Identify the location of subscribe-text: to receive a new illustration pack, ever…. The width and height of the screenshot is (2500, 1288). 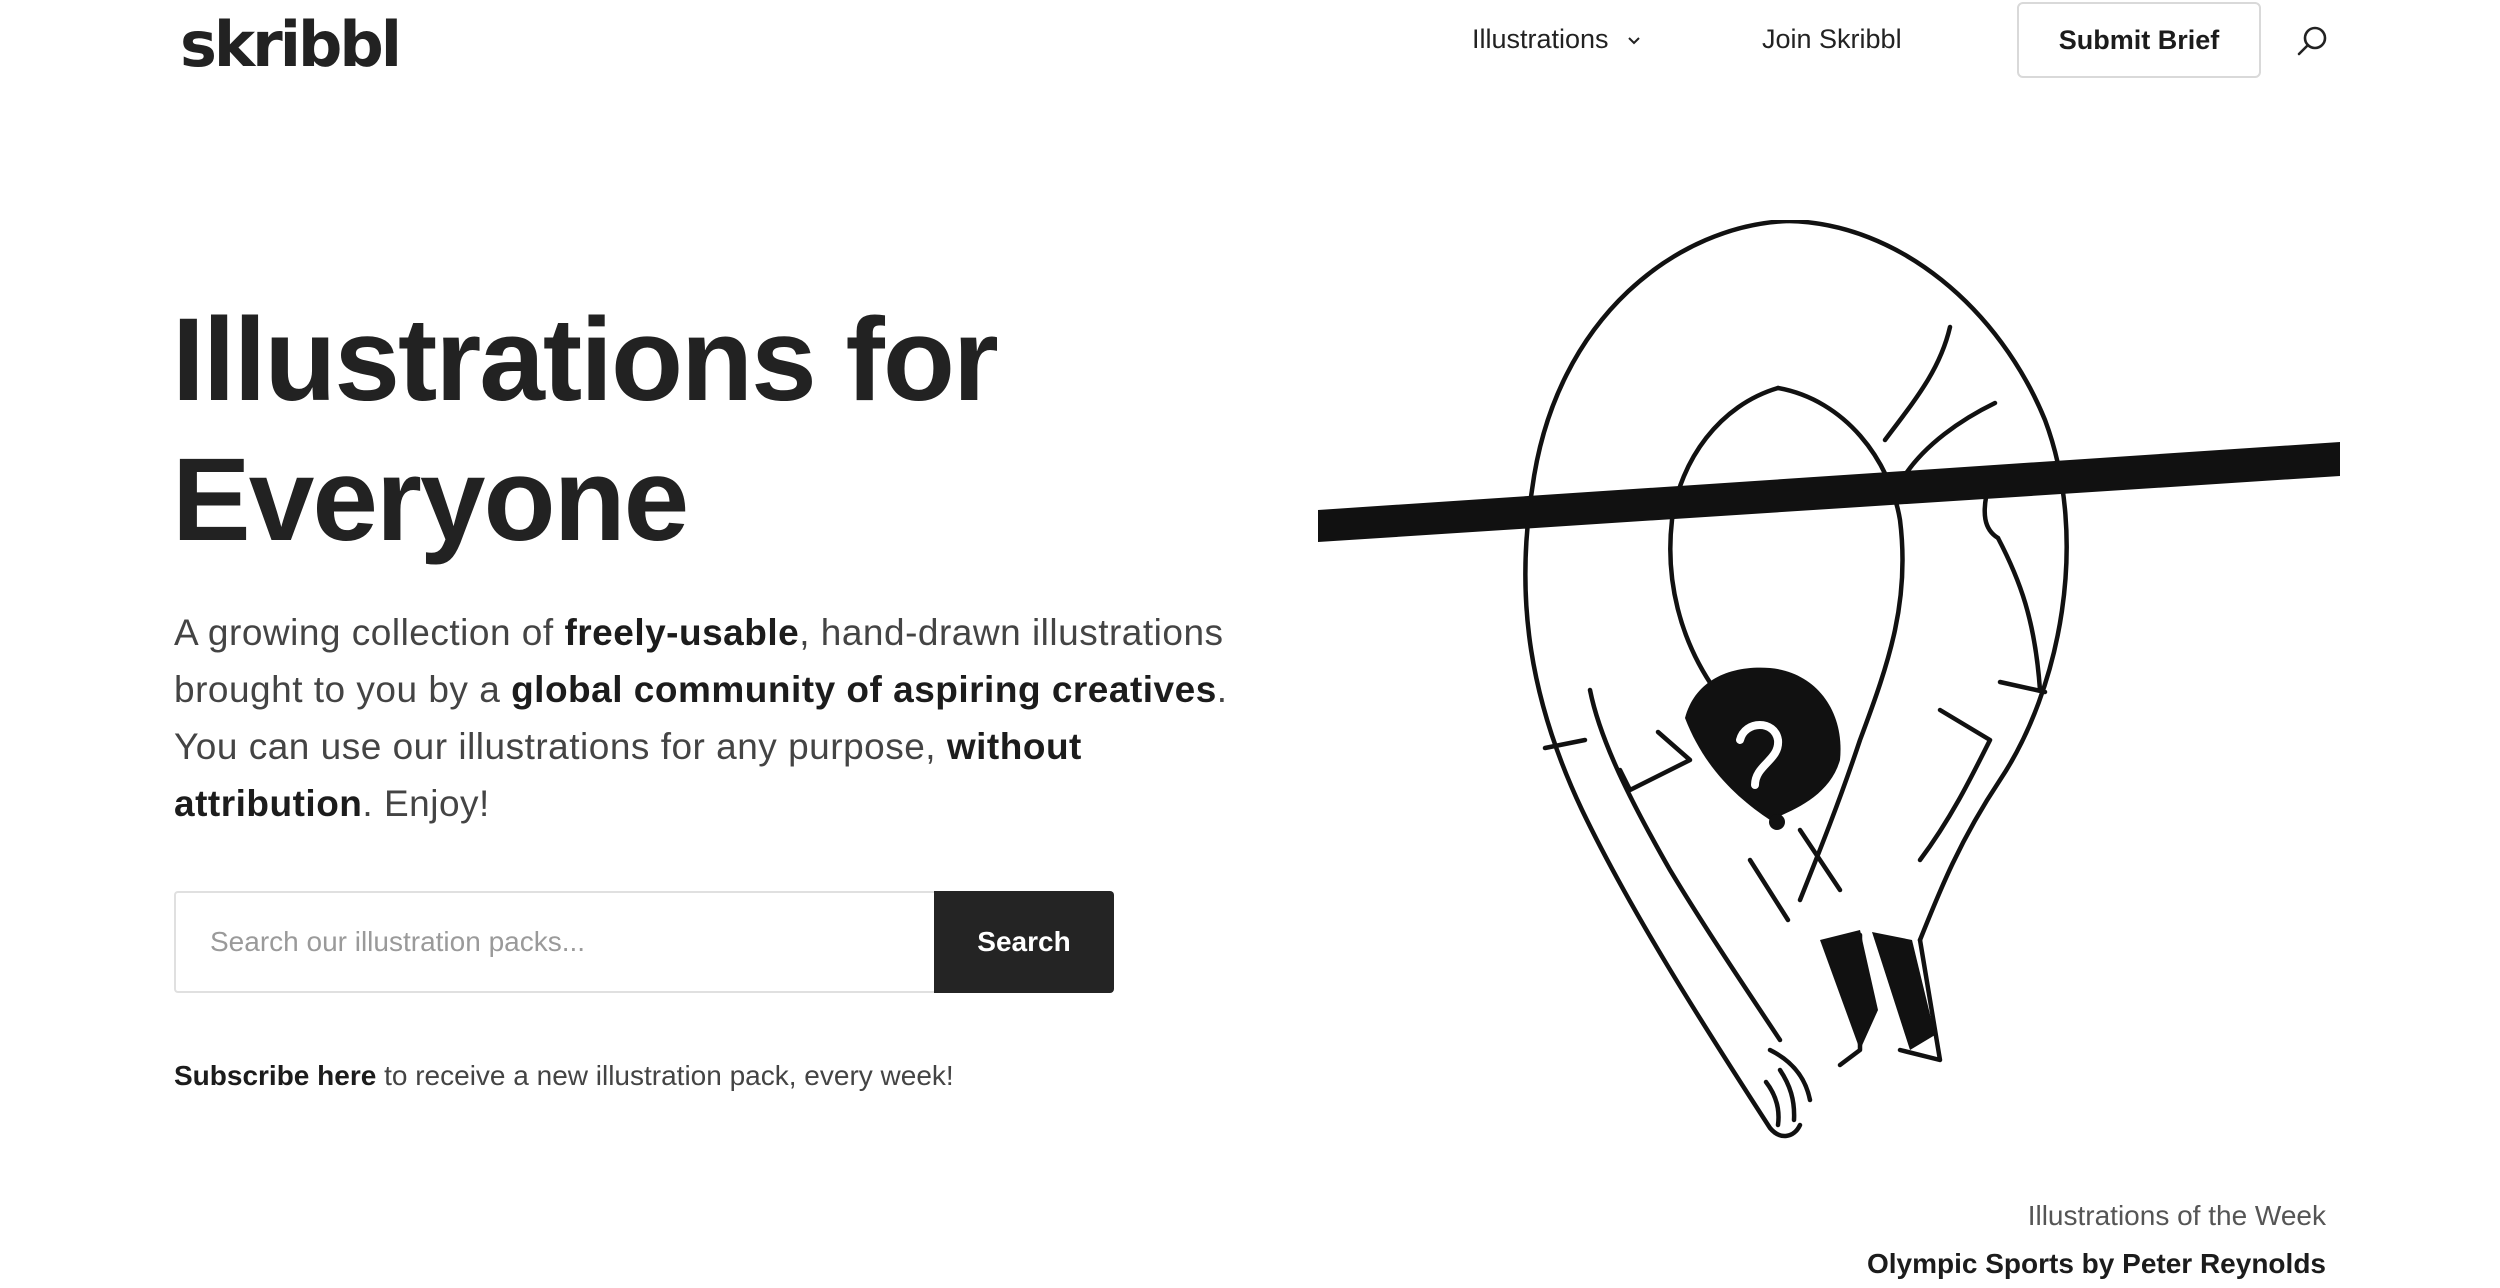
(665, 1075).